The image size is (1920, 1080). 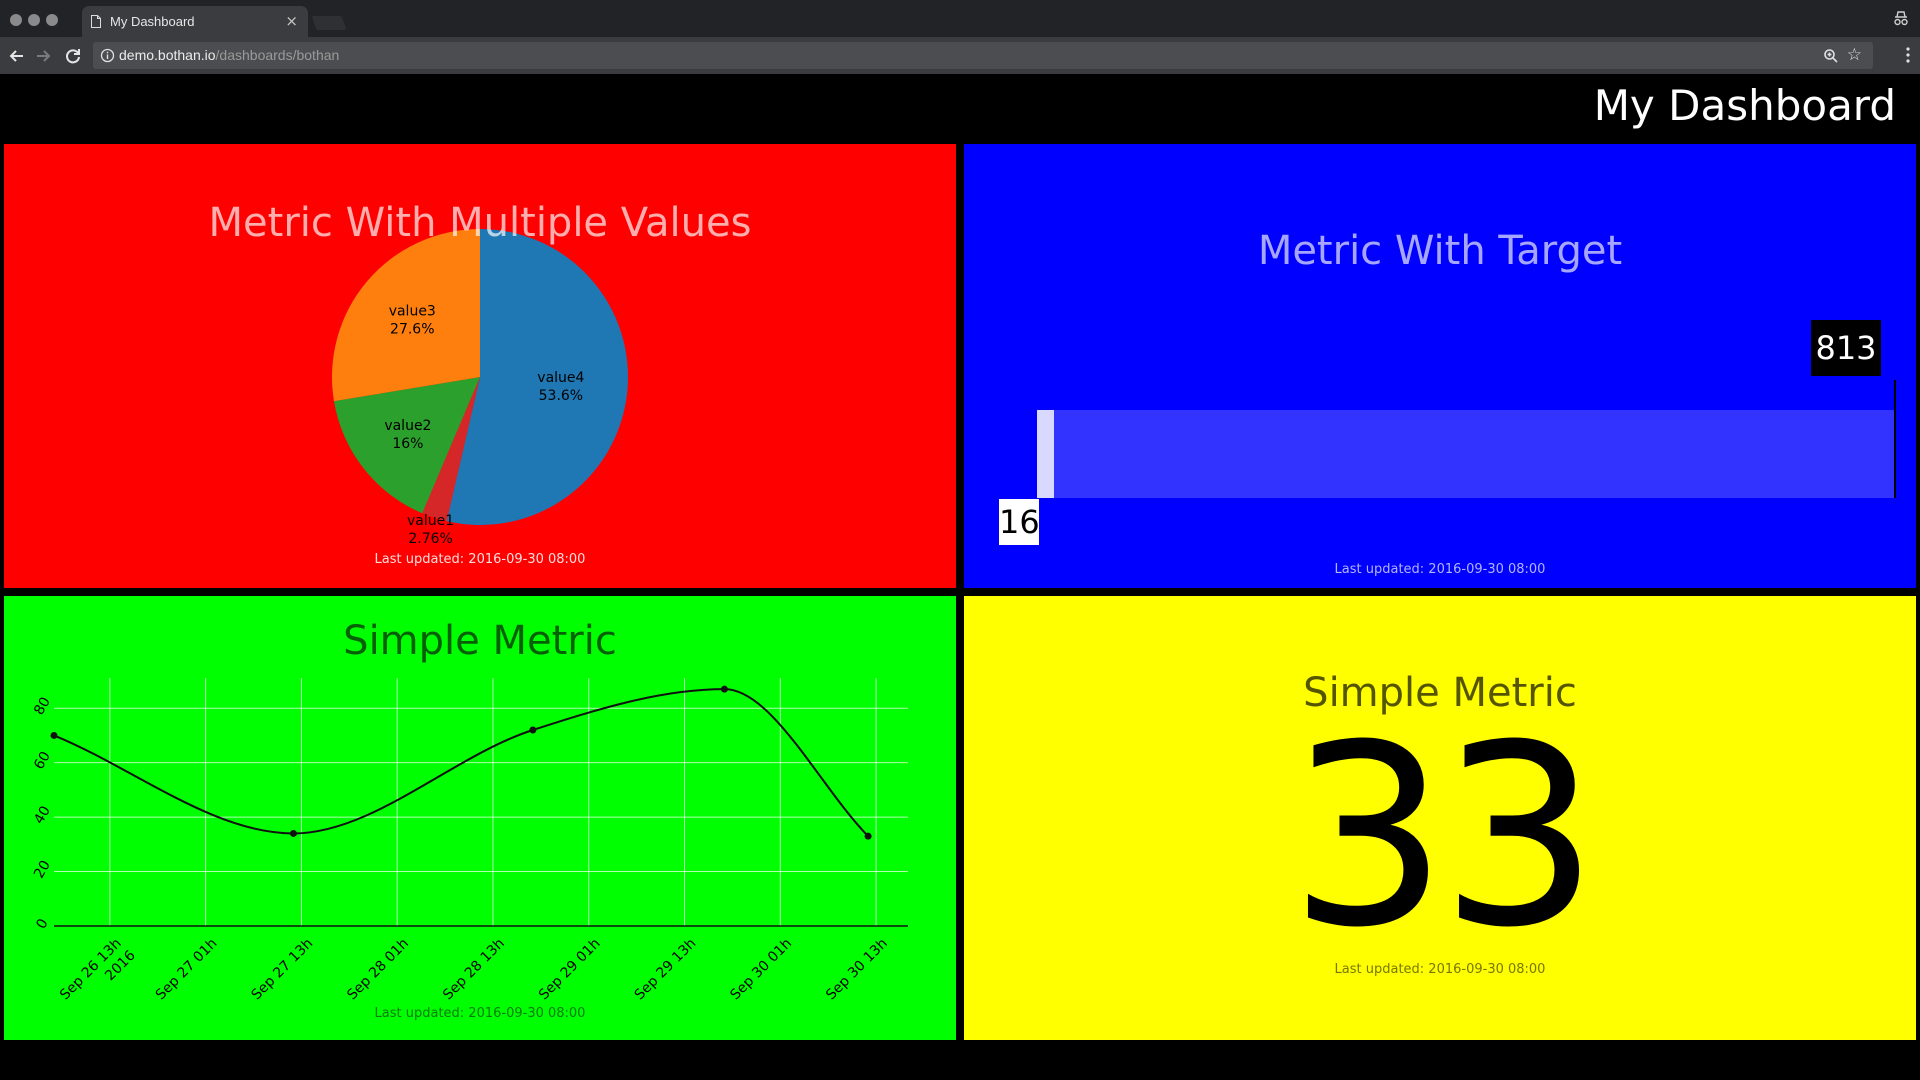 What do you see at coordinates (666, 970) in the screenshot?
I see `x-tick-label: Sep 29 13h` at bounding box center [666, 970].